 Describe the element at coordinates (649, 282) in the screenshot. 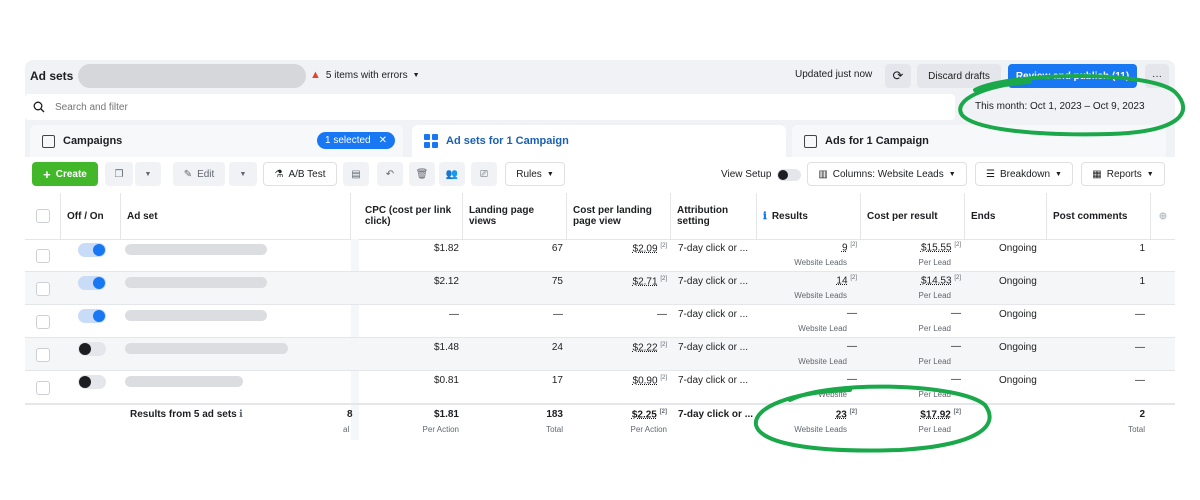

I see `cell-cplpv: $2.71 [2]` at that location.